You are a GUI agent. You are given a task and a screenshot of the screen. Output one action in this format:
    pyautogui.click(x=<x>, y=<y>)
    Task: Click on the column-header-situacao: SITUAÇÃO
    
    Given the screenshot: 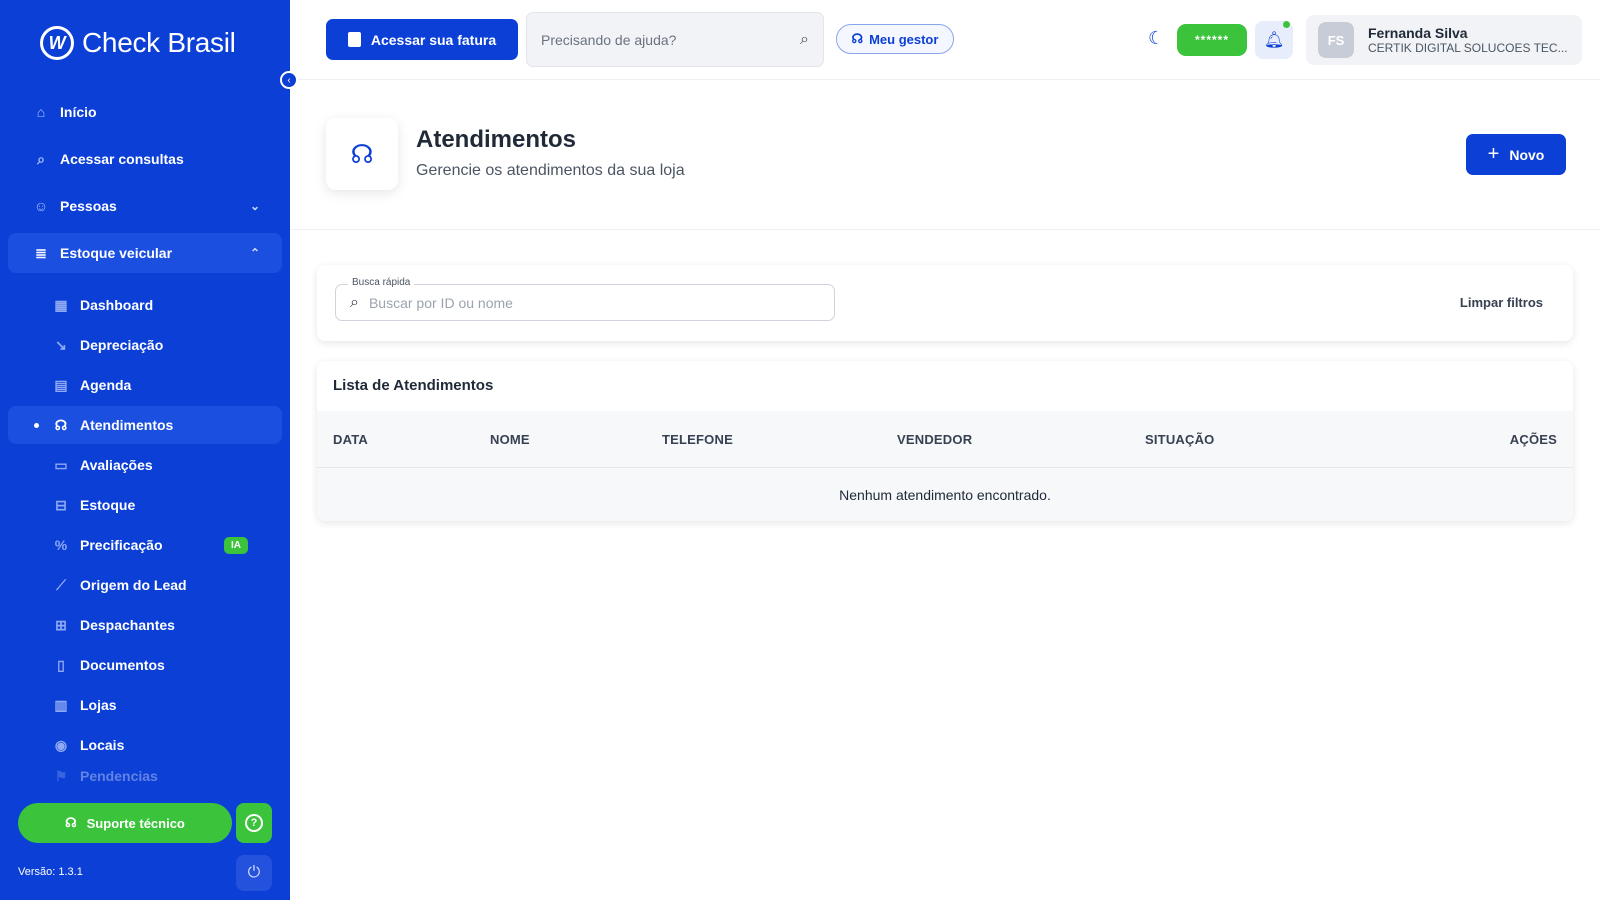 What is the action you would take?
    pyautogui.click(x=1180, y=439)
    